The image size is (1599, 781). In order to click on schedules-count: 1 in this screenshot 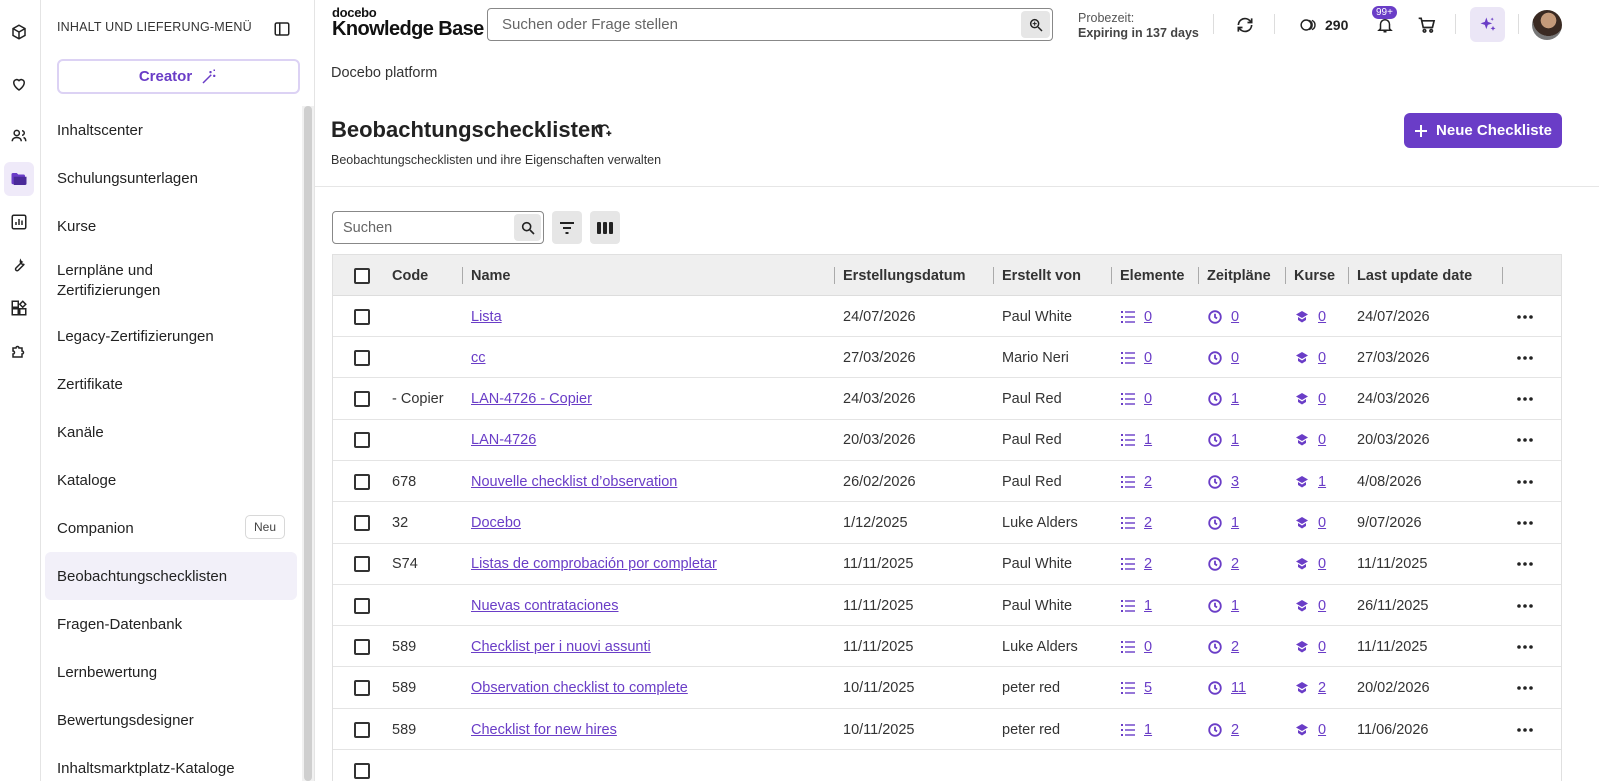, I will do `click(1235, 606)`.